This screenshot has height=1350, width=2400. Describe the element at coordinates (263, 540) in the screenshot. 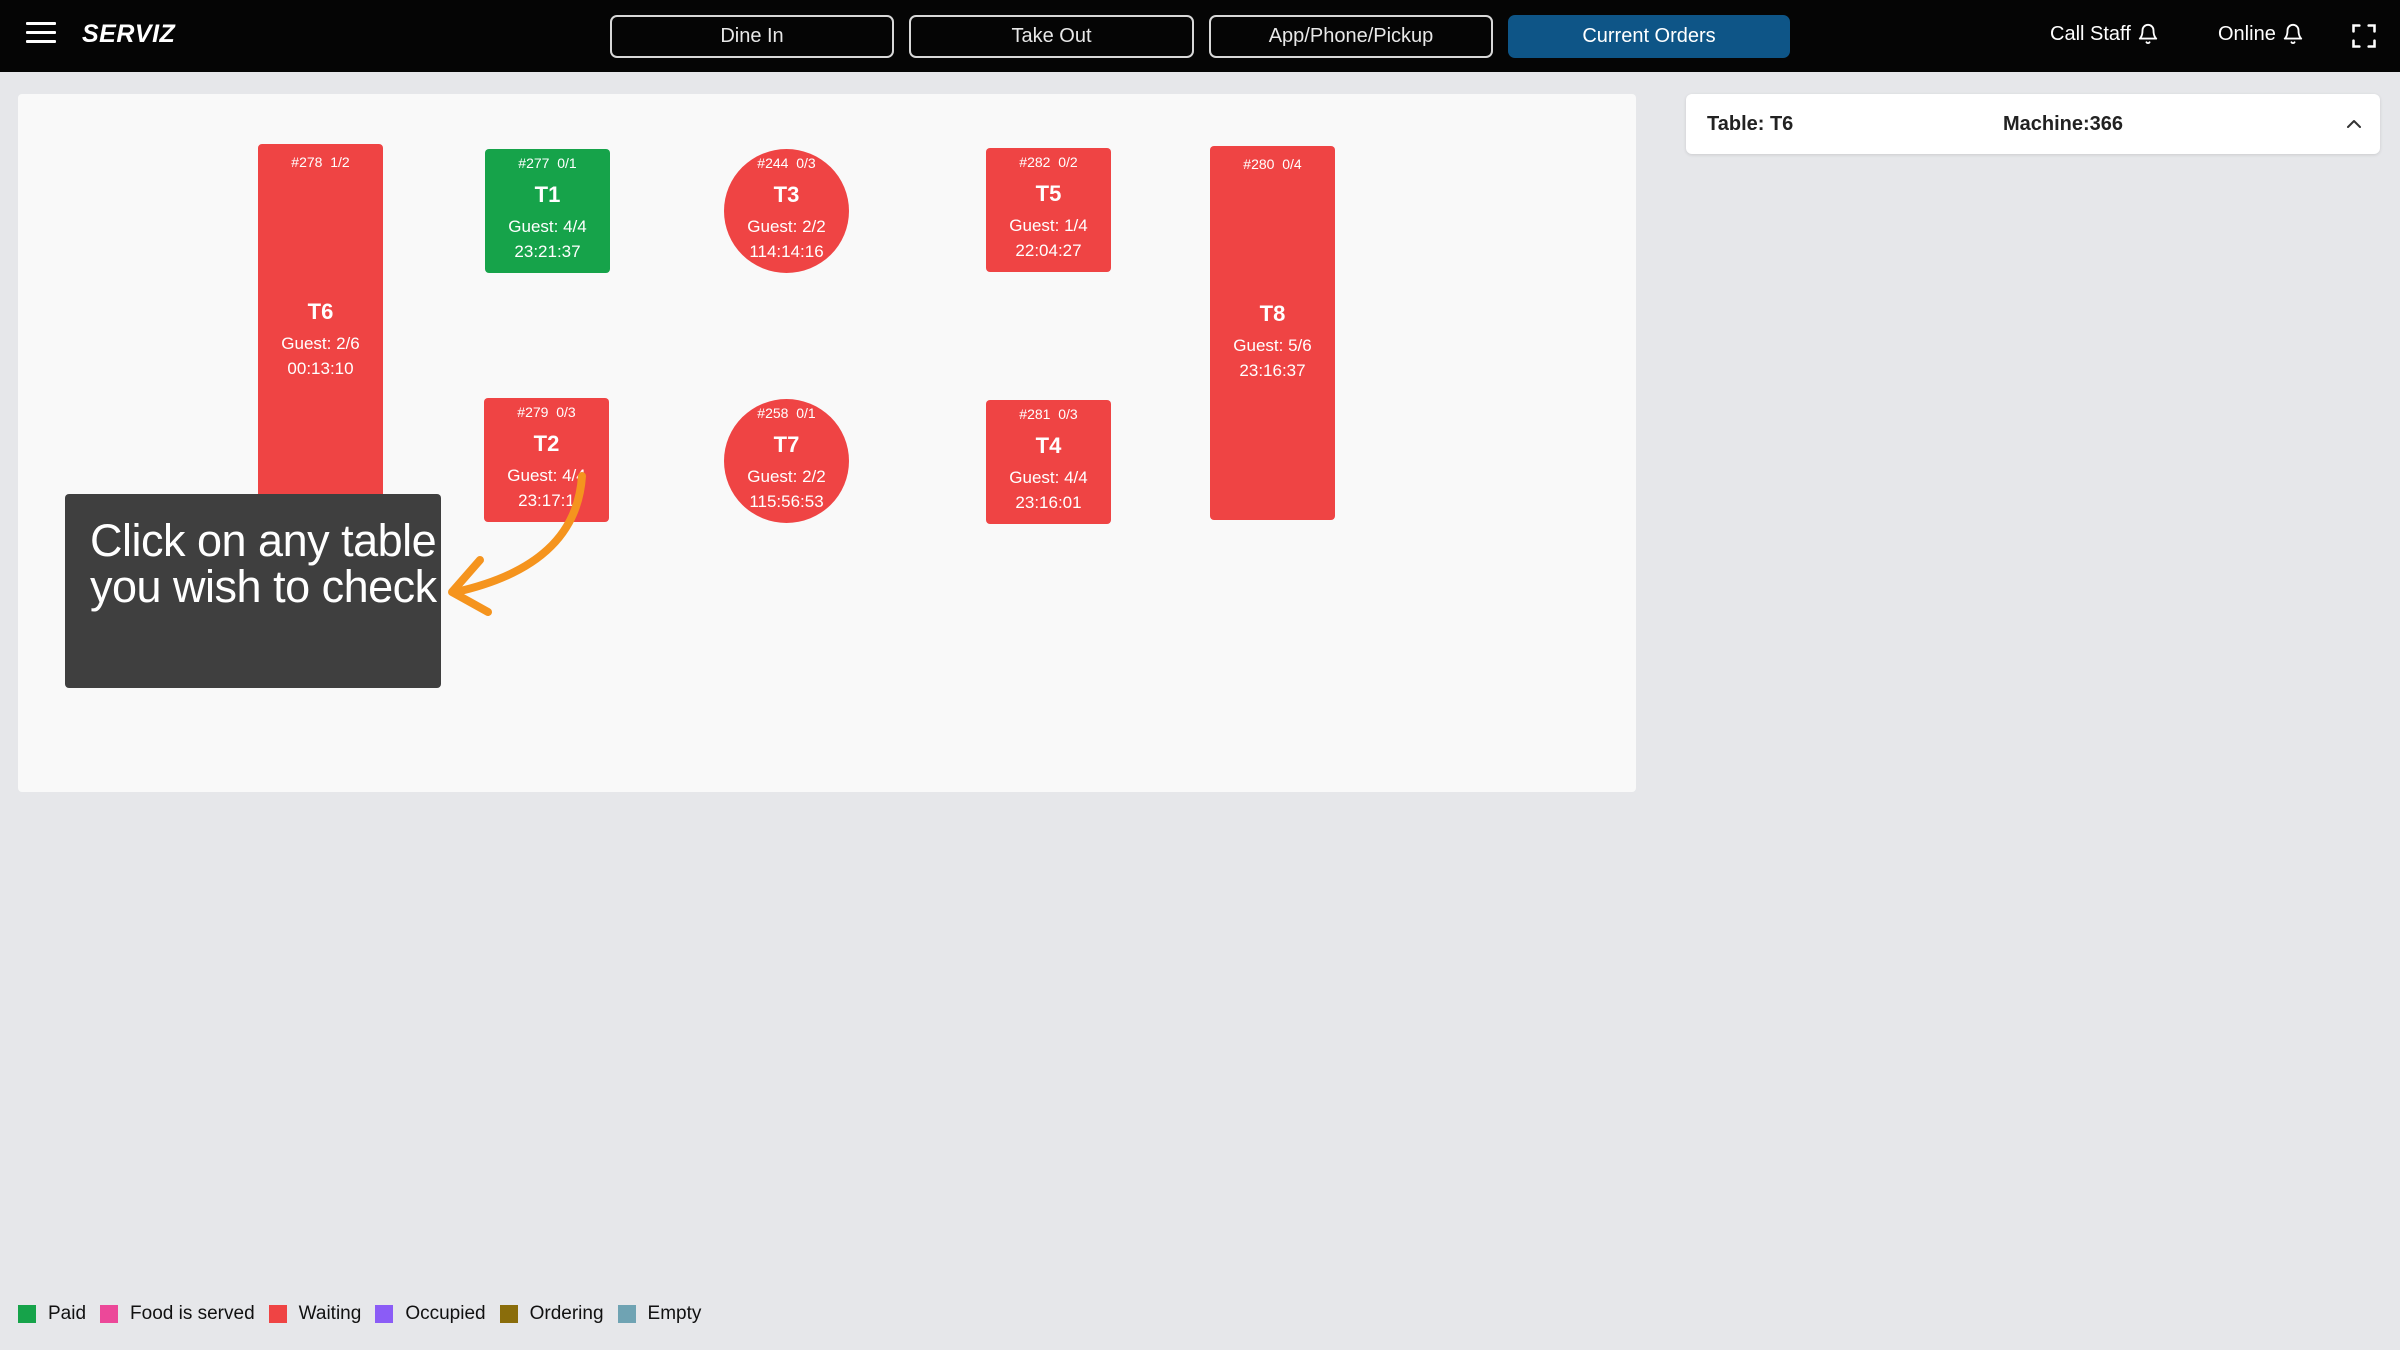

I see `tooltip-line-1: Click on any table` at that location.